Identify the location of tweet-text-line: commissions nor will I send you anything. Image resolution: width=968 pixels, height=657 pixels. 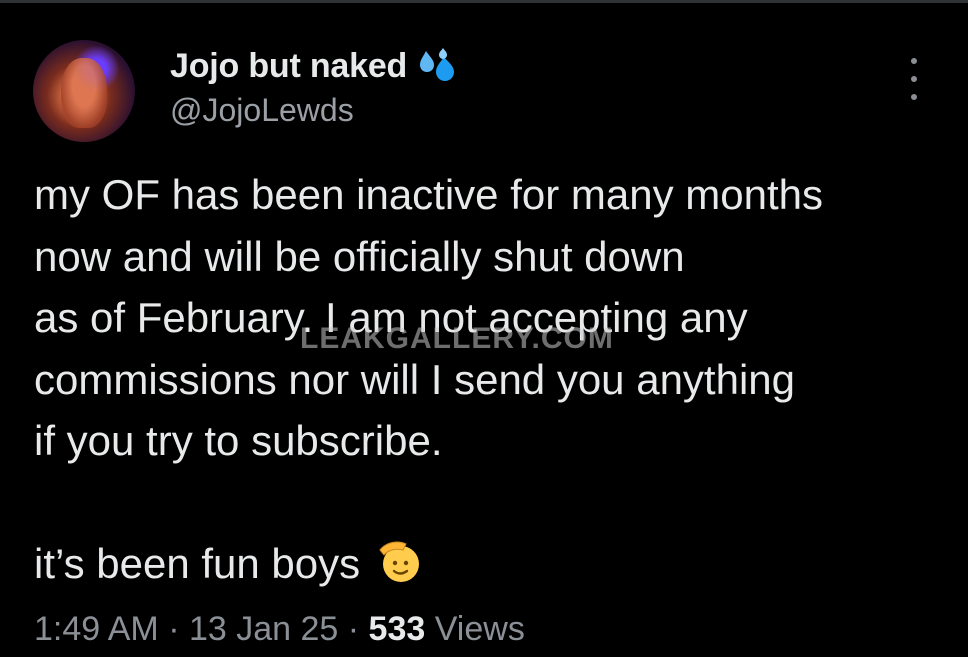
(415, 379).